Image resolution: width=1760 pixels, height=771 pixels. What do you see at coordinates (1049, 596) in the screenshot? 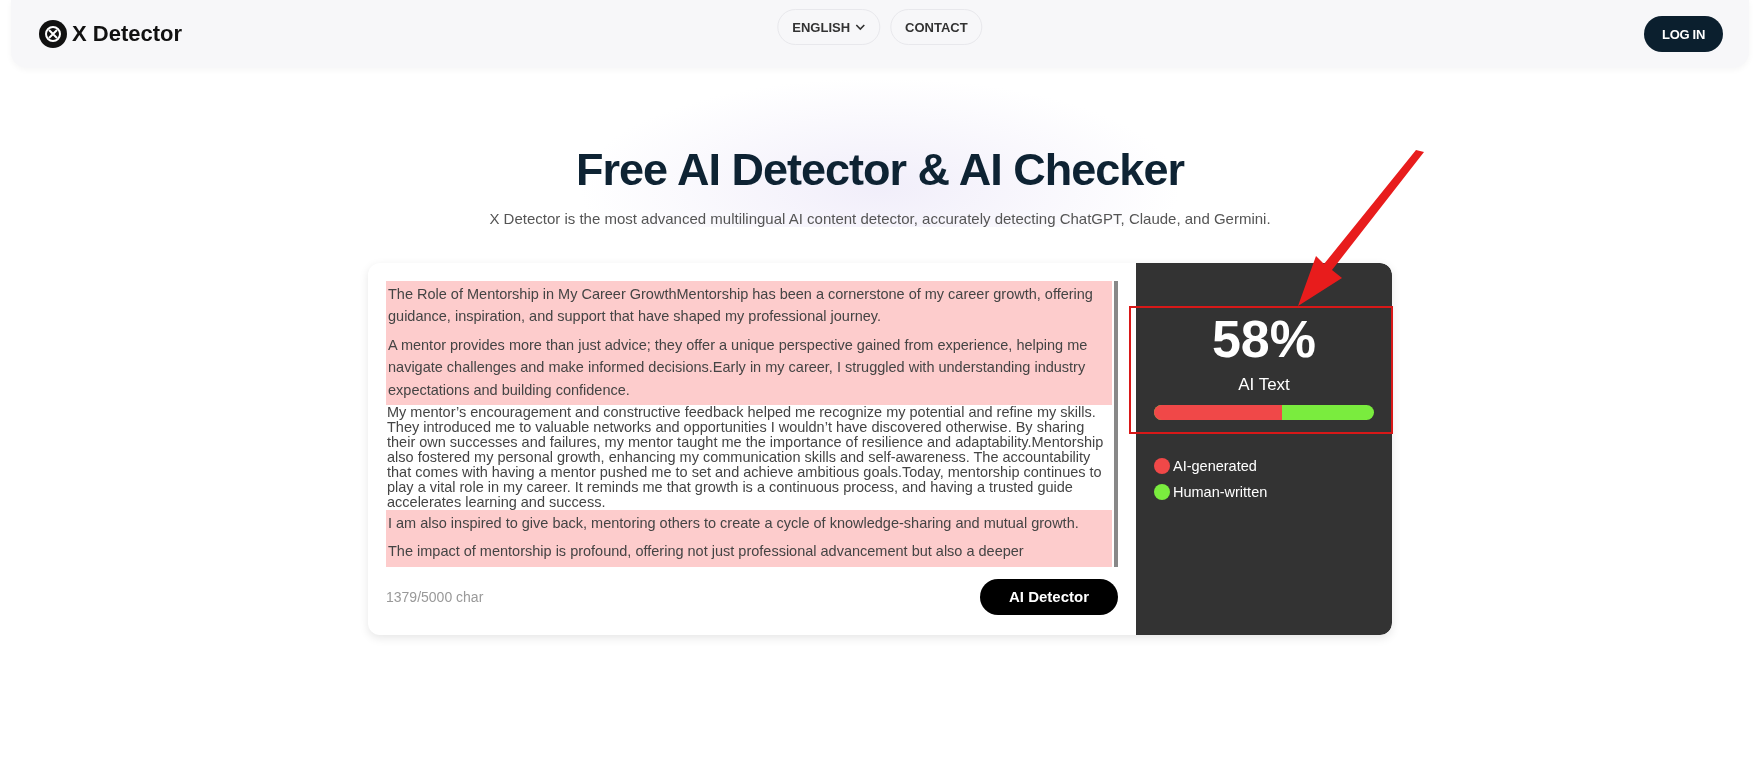
I see `detect-button: AI Detector` at bounding box center [1049, 596].